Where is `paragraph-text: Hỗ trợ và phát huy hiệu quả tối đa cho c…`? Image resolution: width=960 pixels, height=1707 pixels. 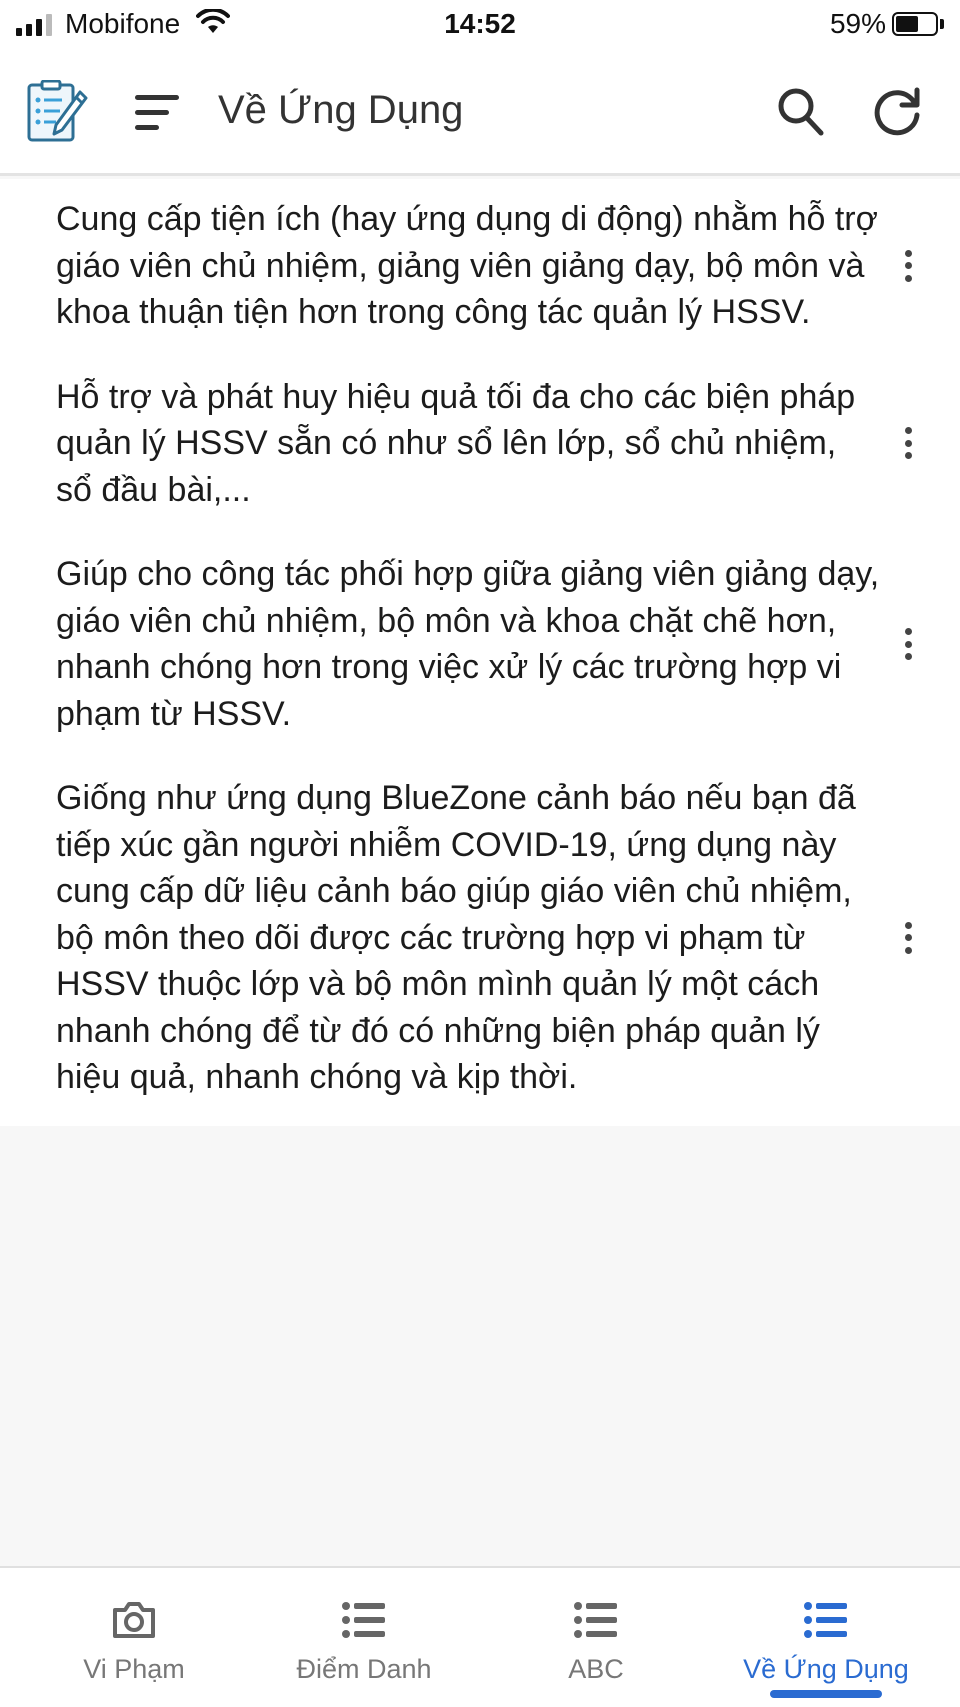 paragraph-text: Hỗ trợ và phát huy hiệu quả tối đa cho c… is located at coordinates (456, 443).